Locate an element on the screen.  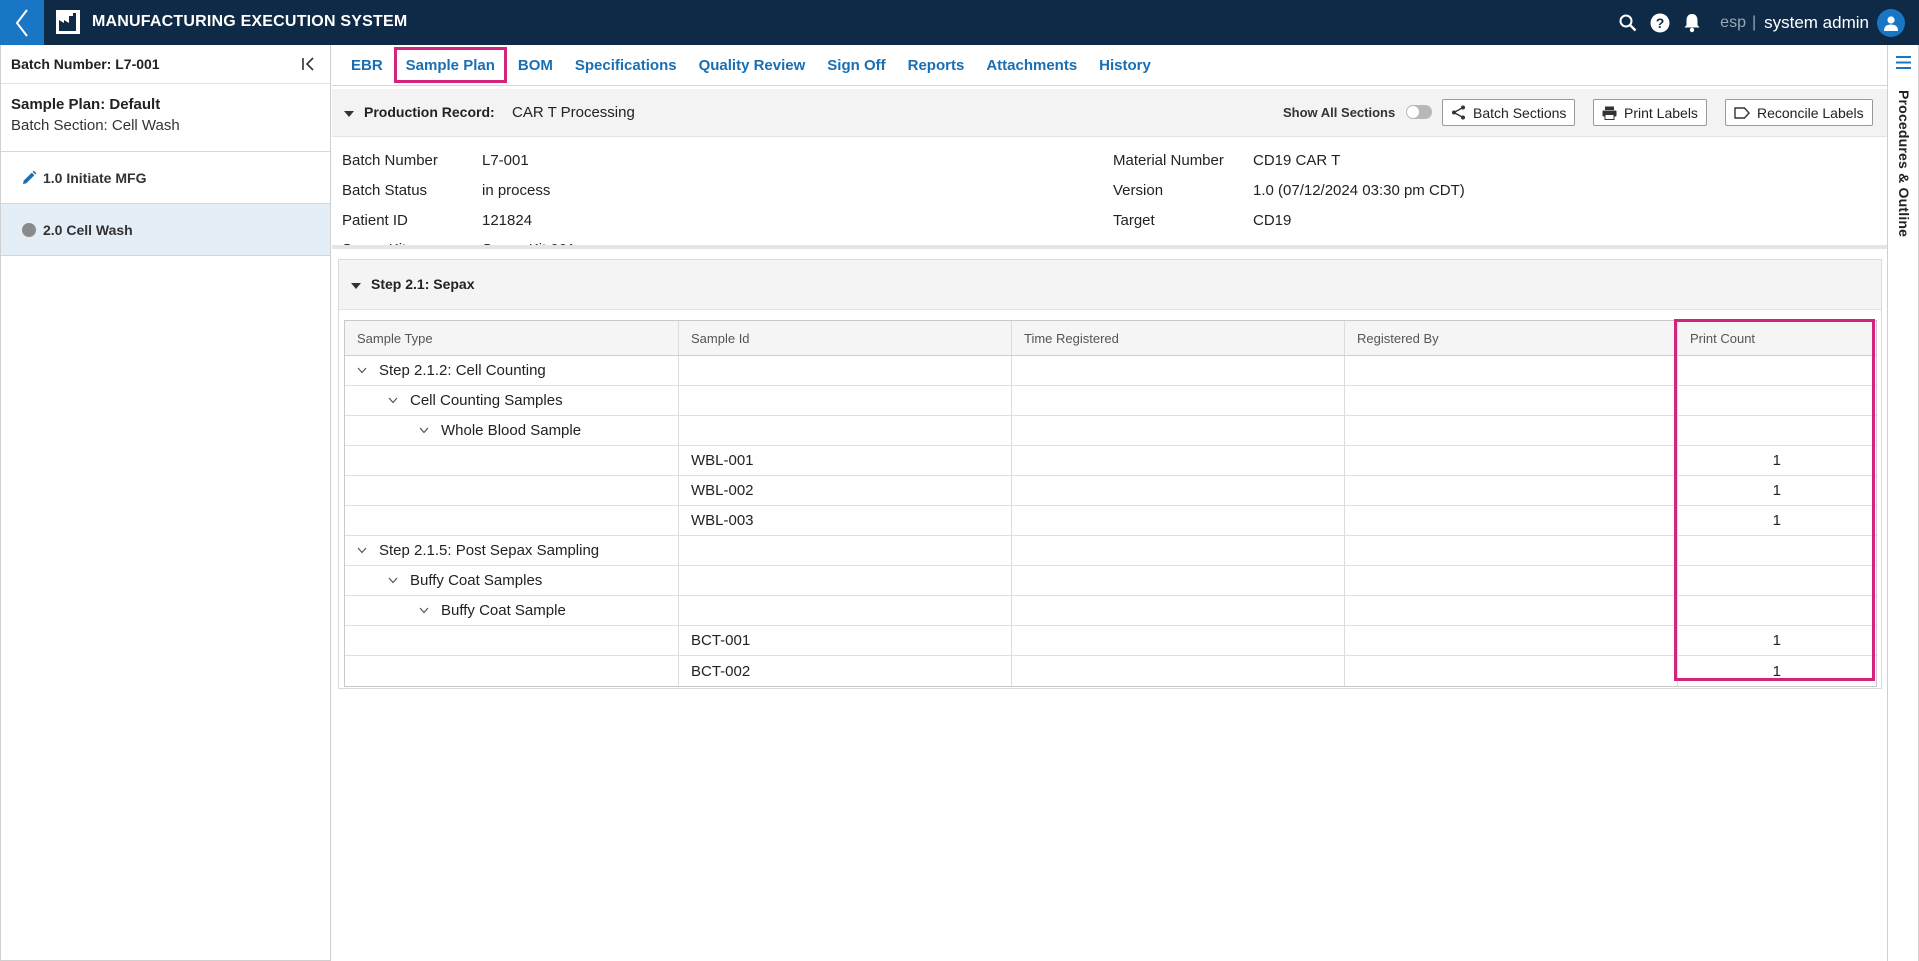
cell-sample-id: WBL-001 is located at coordinates (845, 460).